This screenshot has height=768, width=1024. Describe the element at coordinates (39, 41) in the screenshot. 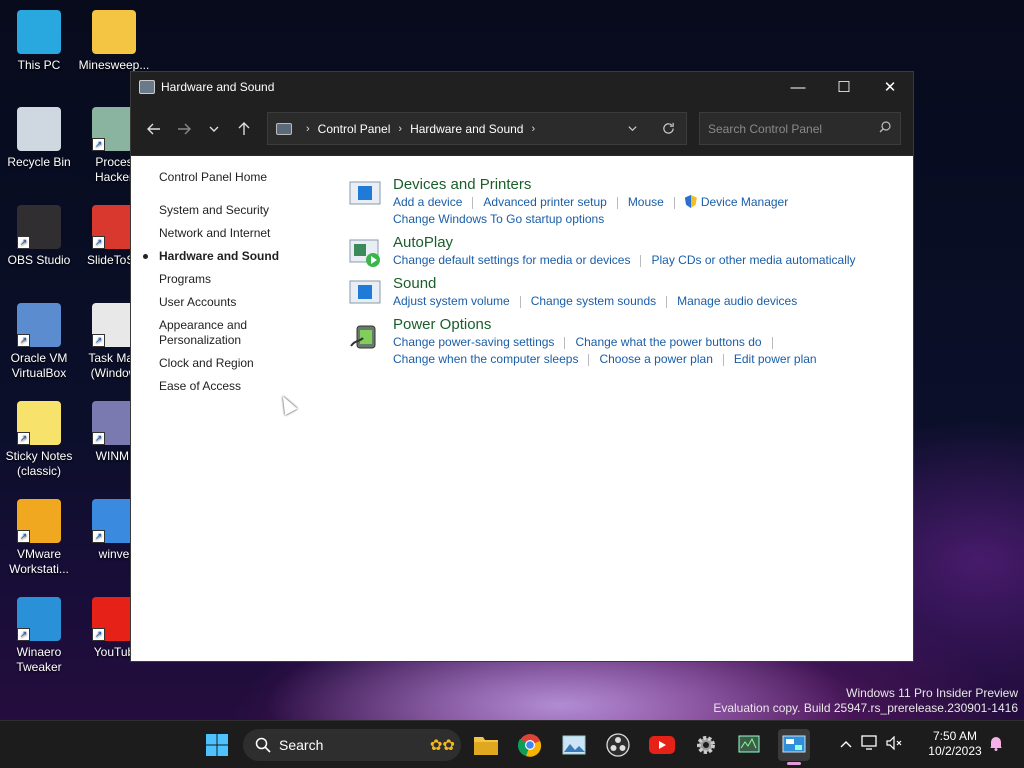

I see `desktop-icon: This PC` at that location.